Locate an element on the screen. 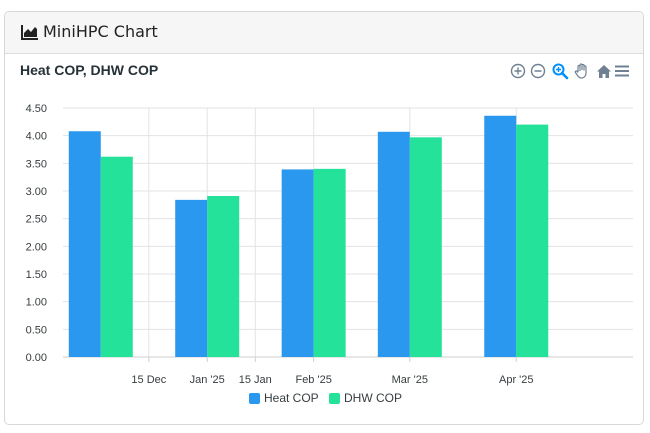 This screenshot has width=650, height=433. legend-label-heat-cop: Heat COP is located at coordinates (291, 398).